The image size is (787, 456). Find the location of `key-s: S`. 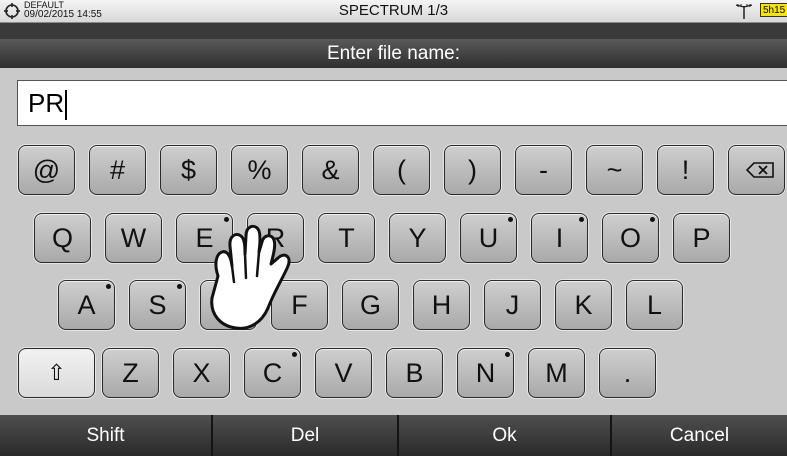

key-s: S is located at coordinates (157, 305).